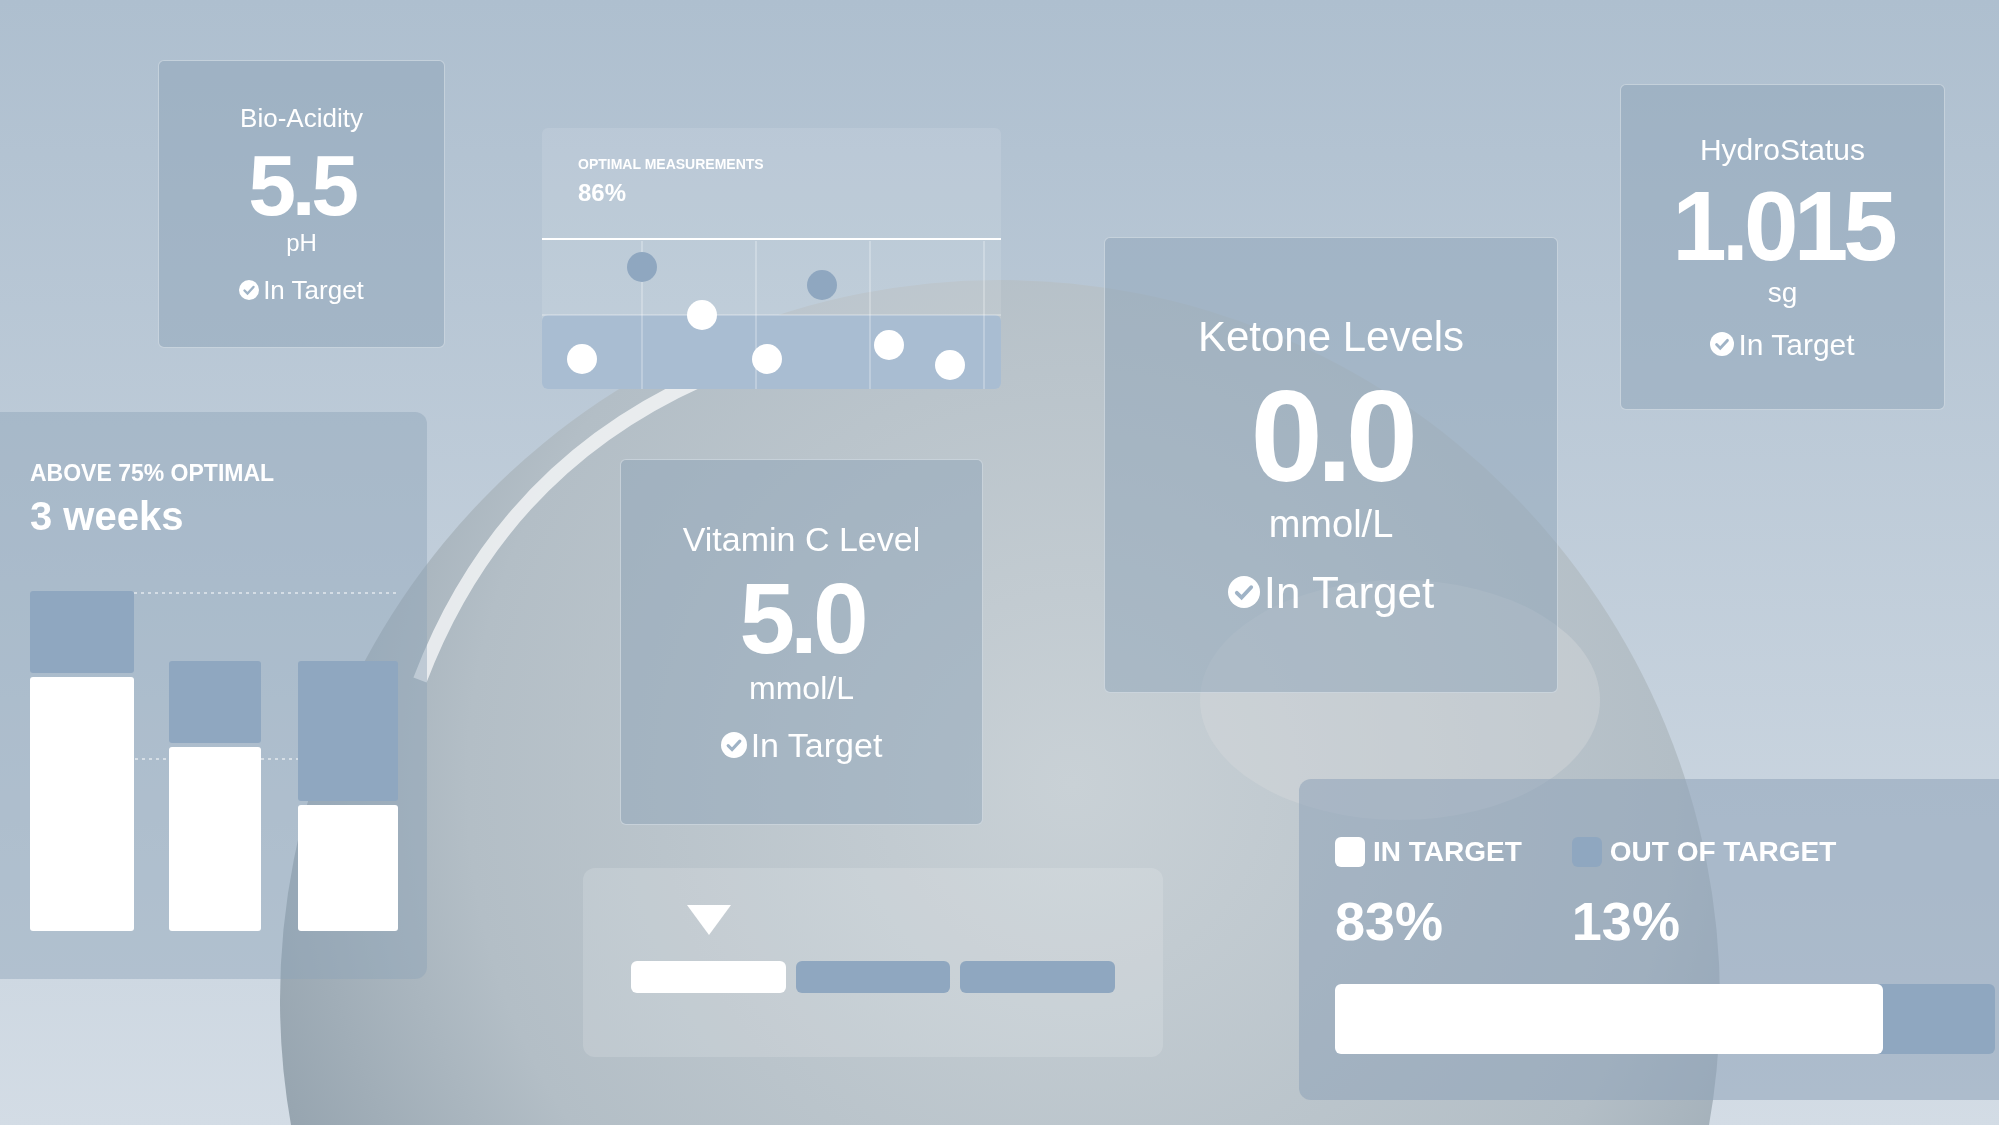 The width and height of the screenshot is (1999, 1128). Describe the element at coordinates (301, 117) in the screenshot. I see `metric-title: Bio-Acidity` at that location.